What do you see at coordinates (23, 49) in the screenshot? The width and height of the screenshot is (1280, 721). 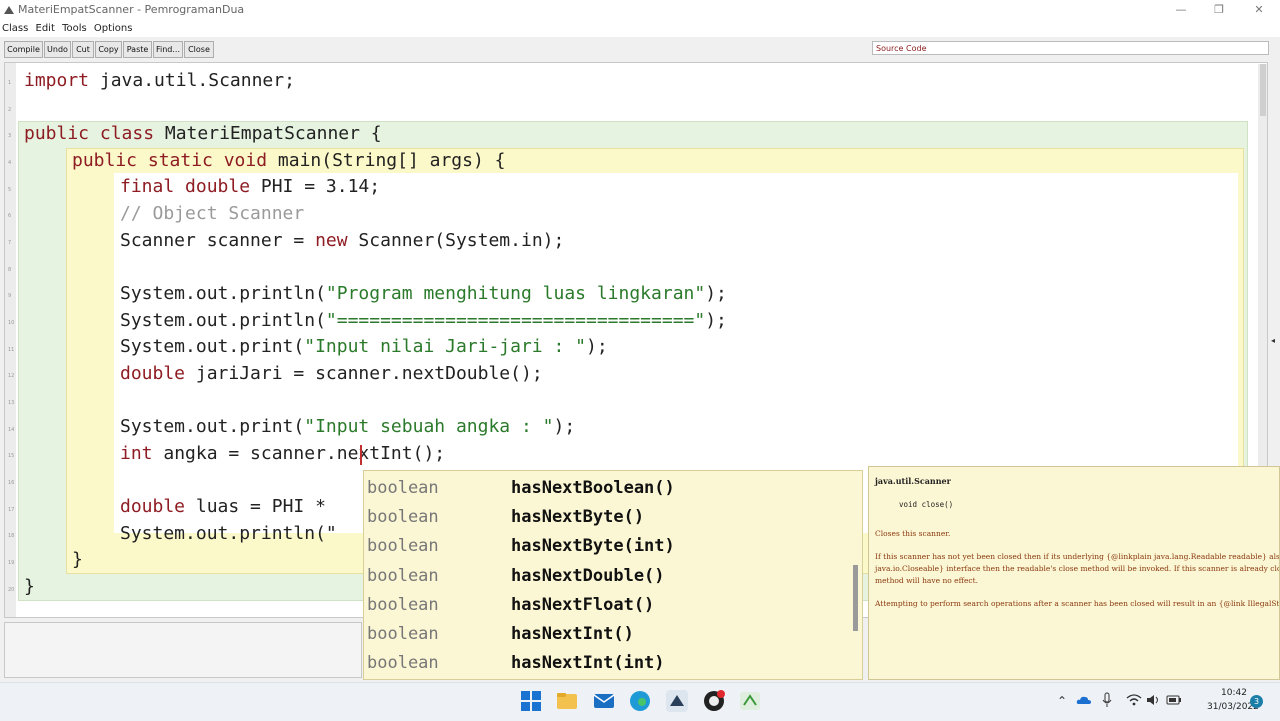 I see `compile-button: Compile` at bounding box center [23, 49].